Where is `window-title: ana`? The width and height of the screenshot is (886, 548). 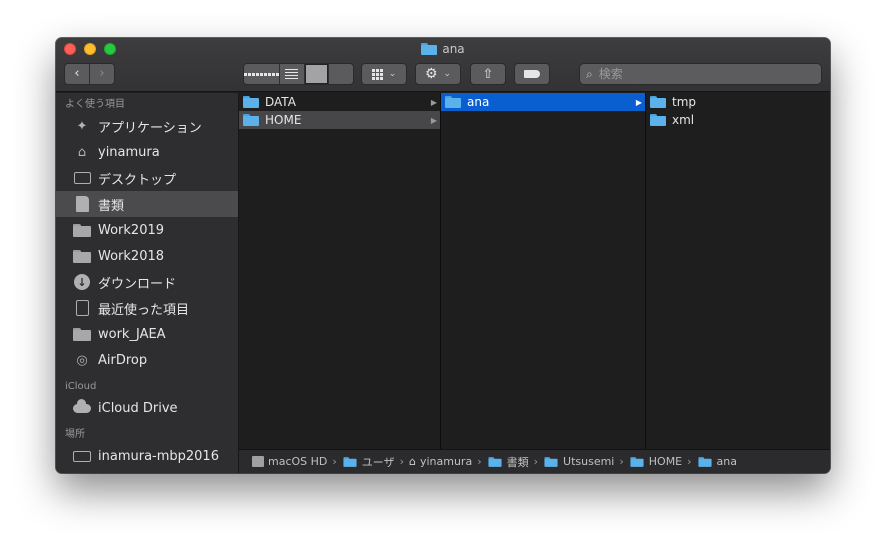 window-title: ana is located at coordinates (443, 49).